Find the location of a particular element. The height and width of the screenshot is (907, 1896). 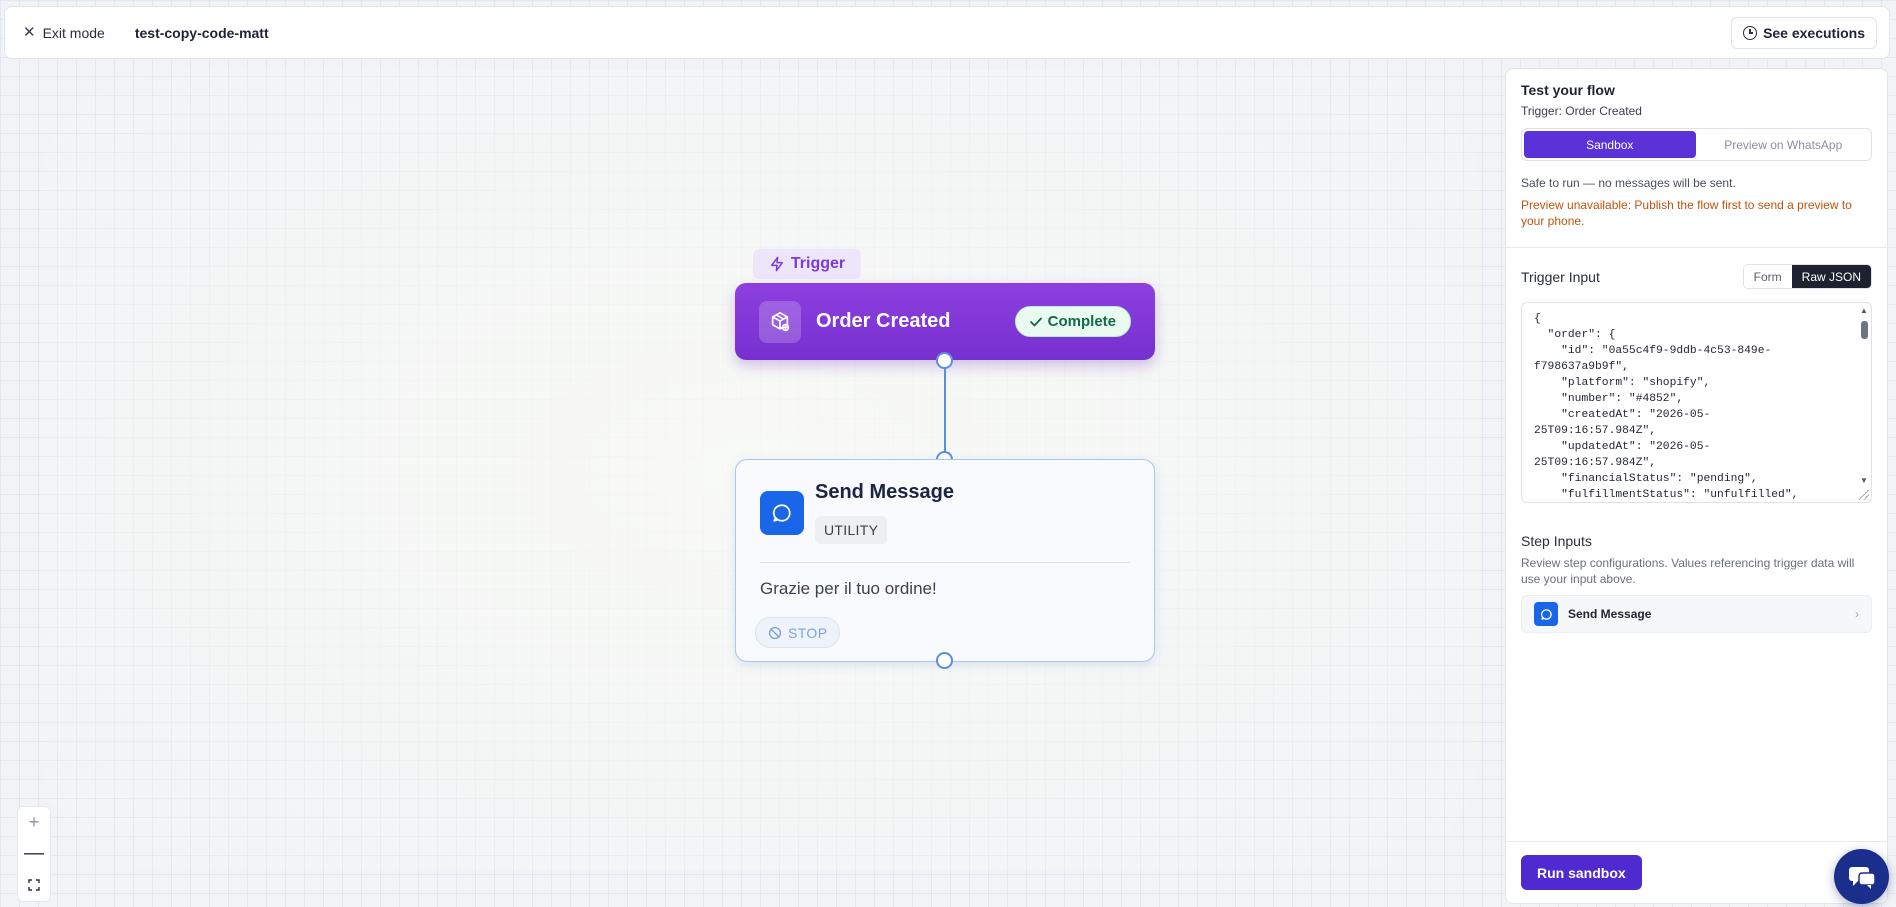

fit-view-icon is located at coordinates (34, 885).